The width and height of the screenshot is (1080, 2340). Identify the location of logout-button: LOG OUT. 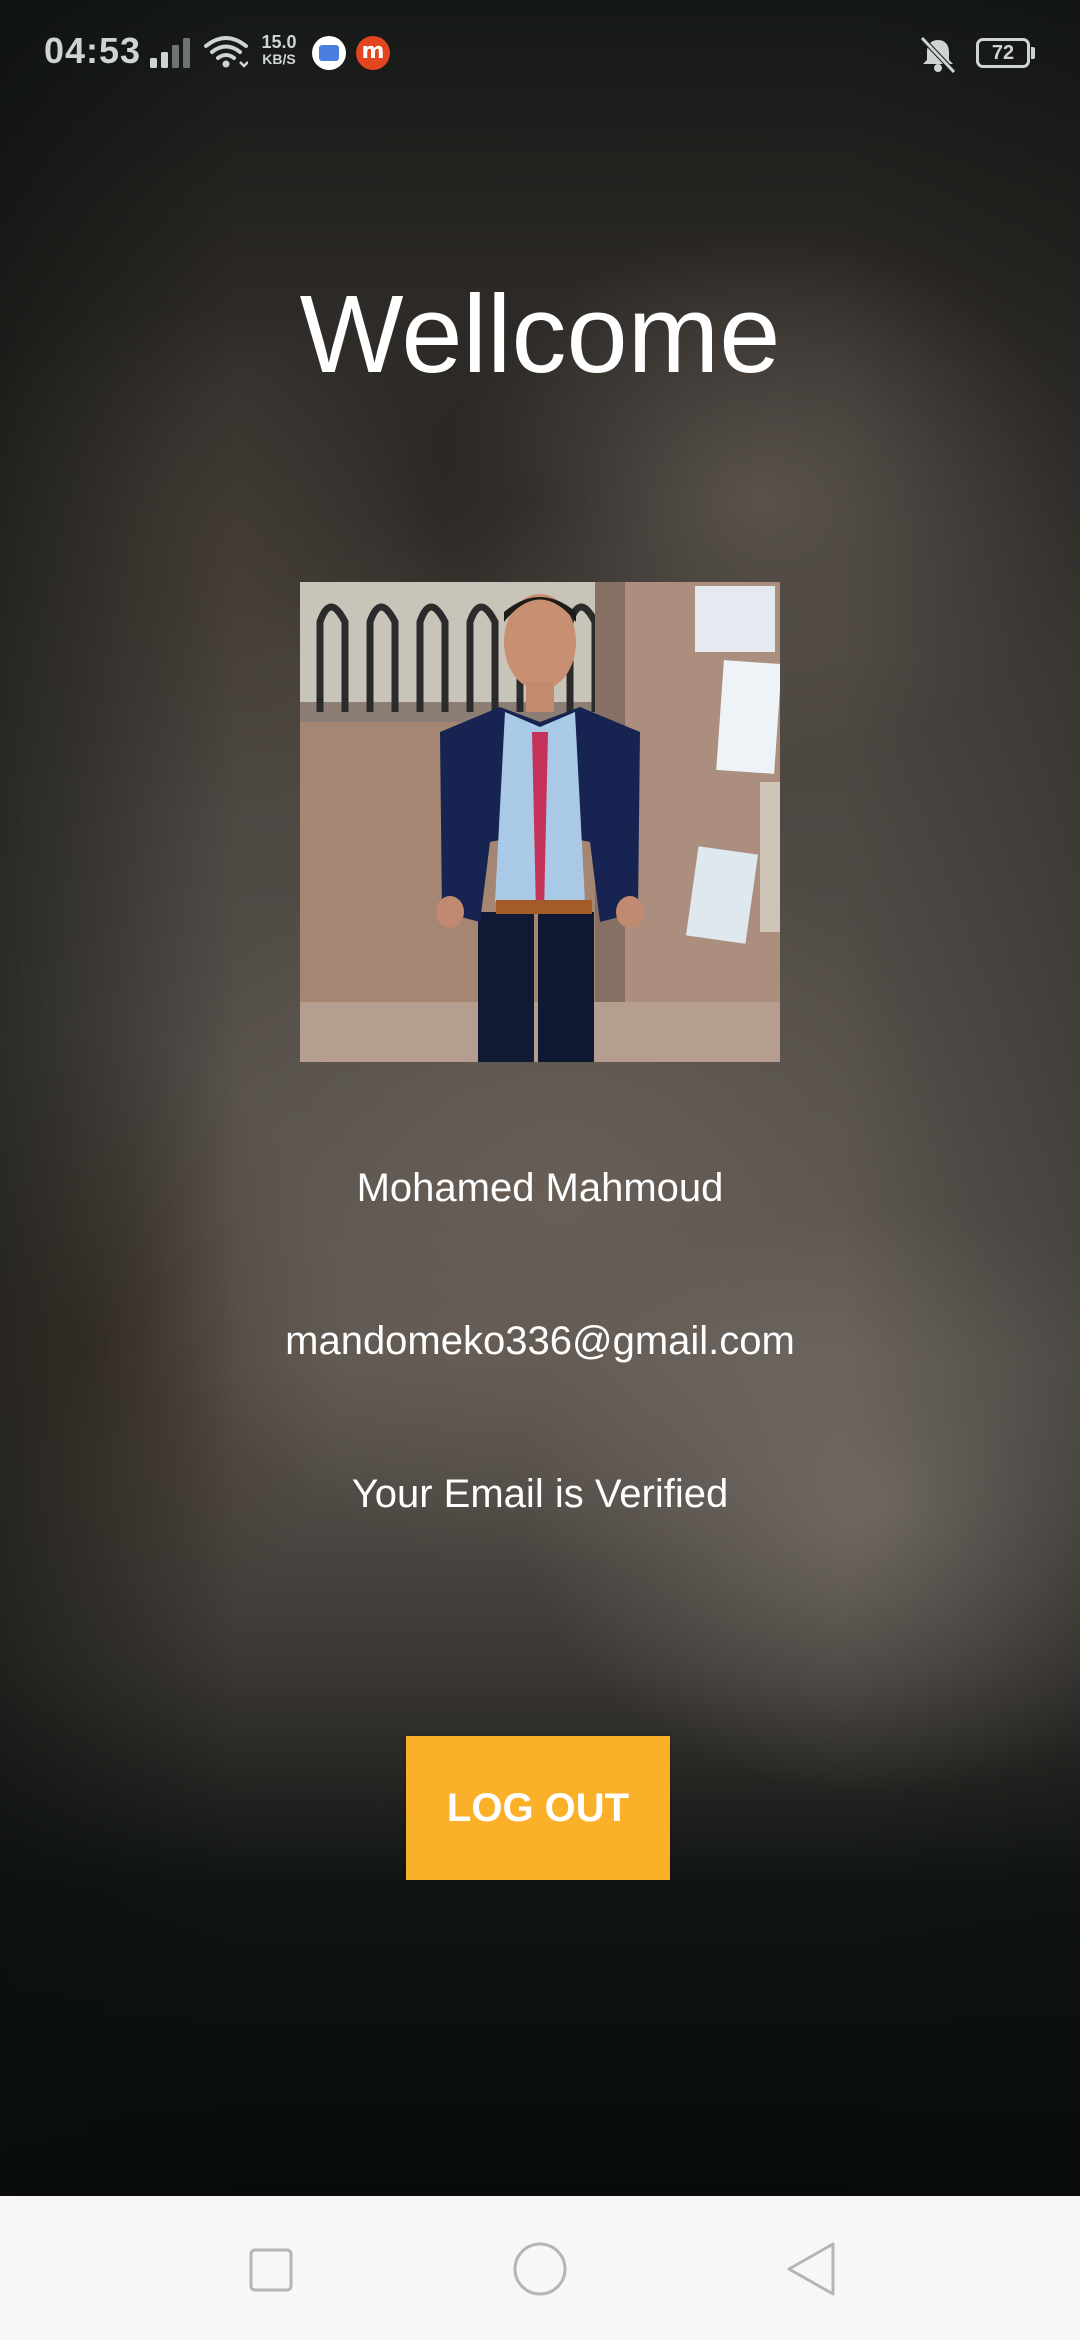
(538, 1808).